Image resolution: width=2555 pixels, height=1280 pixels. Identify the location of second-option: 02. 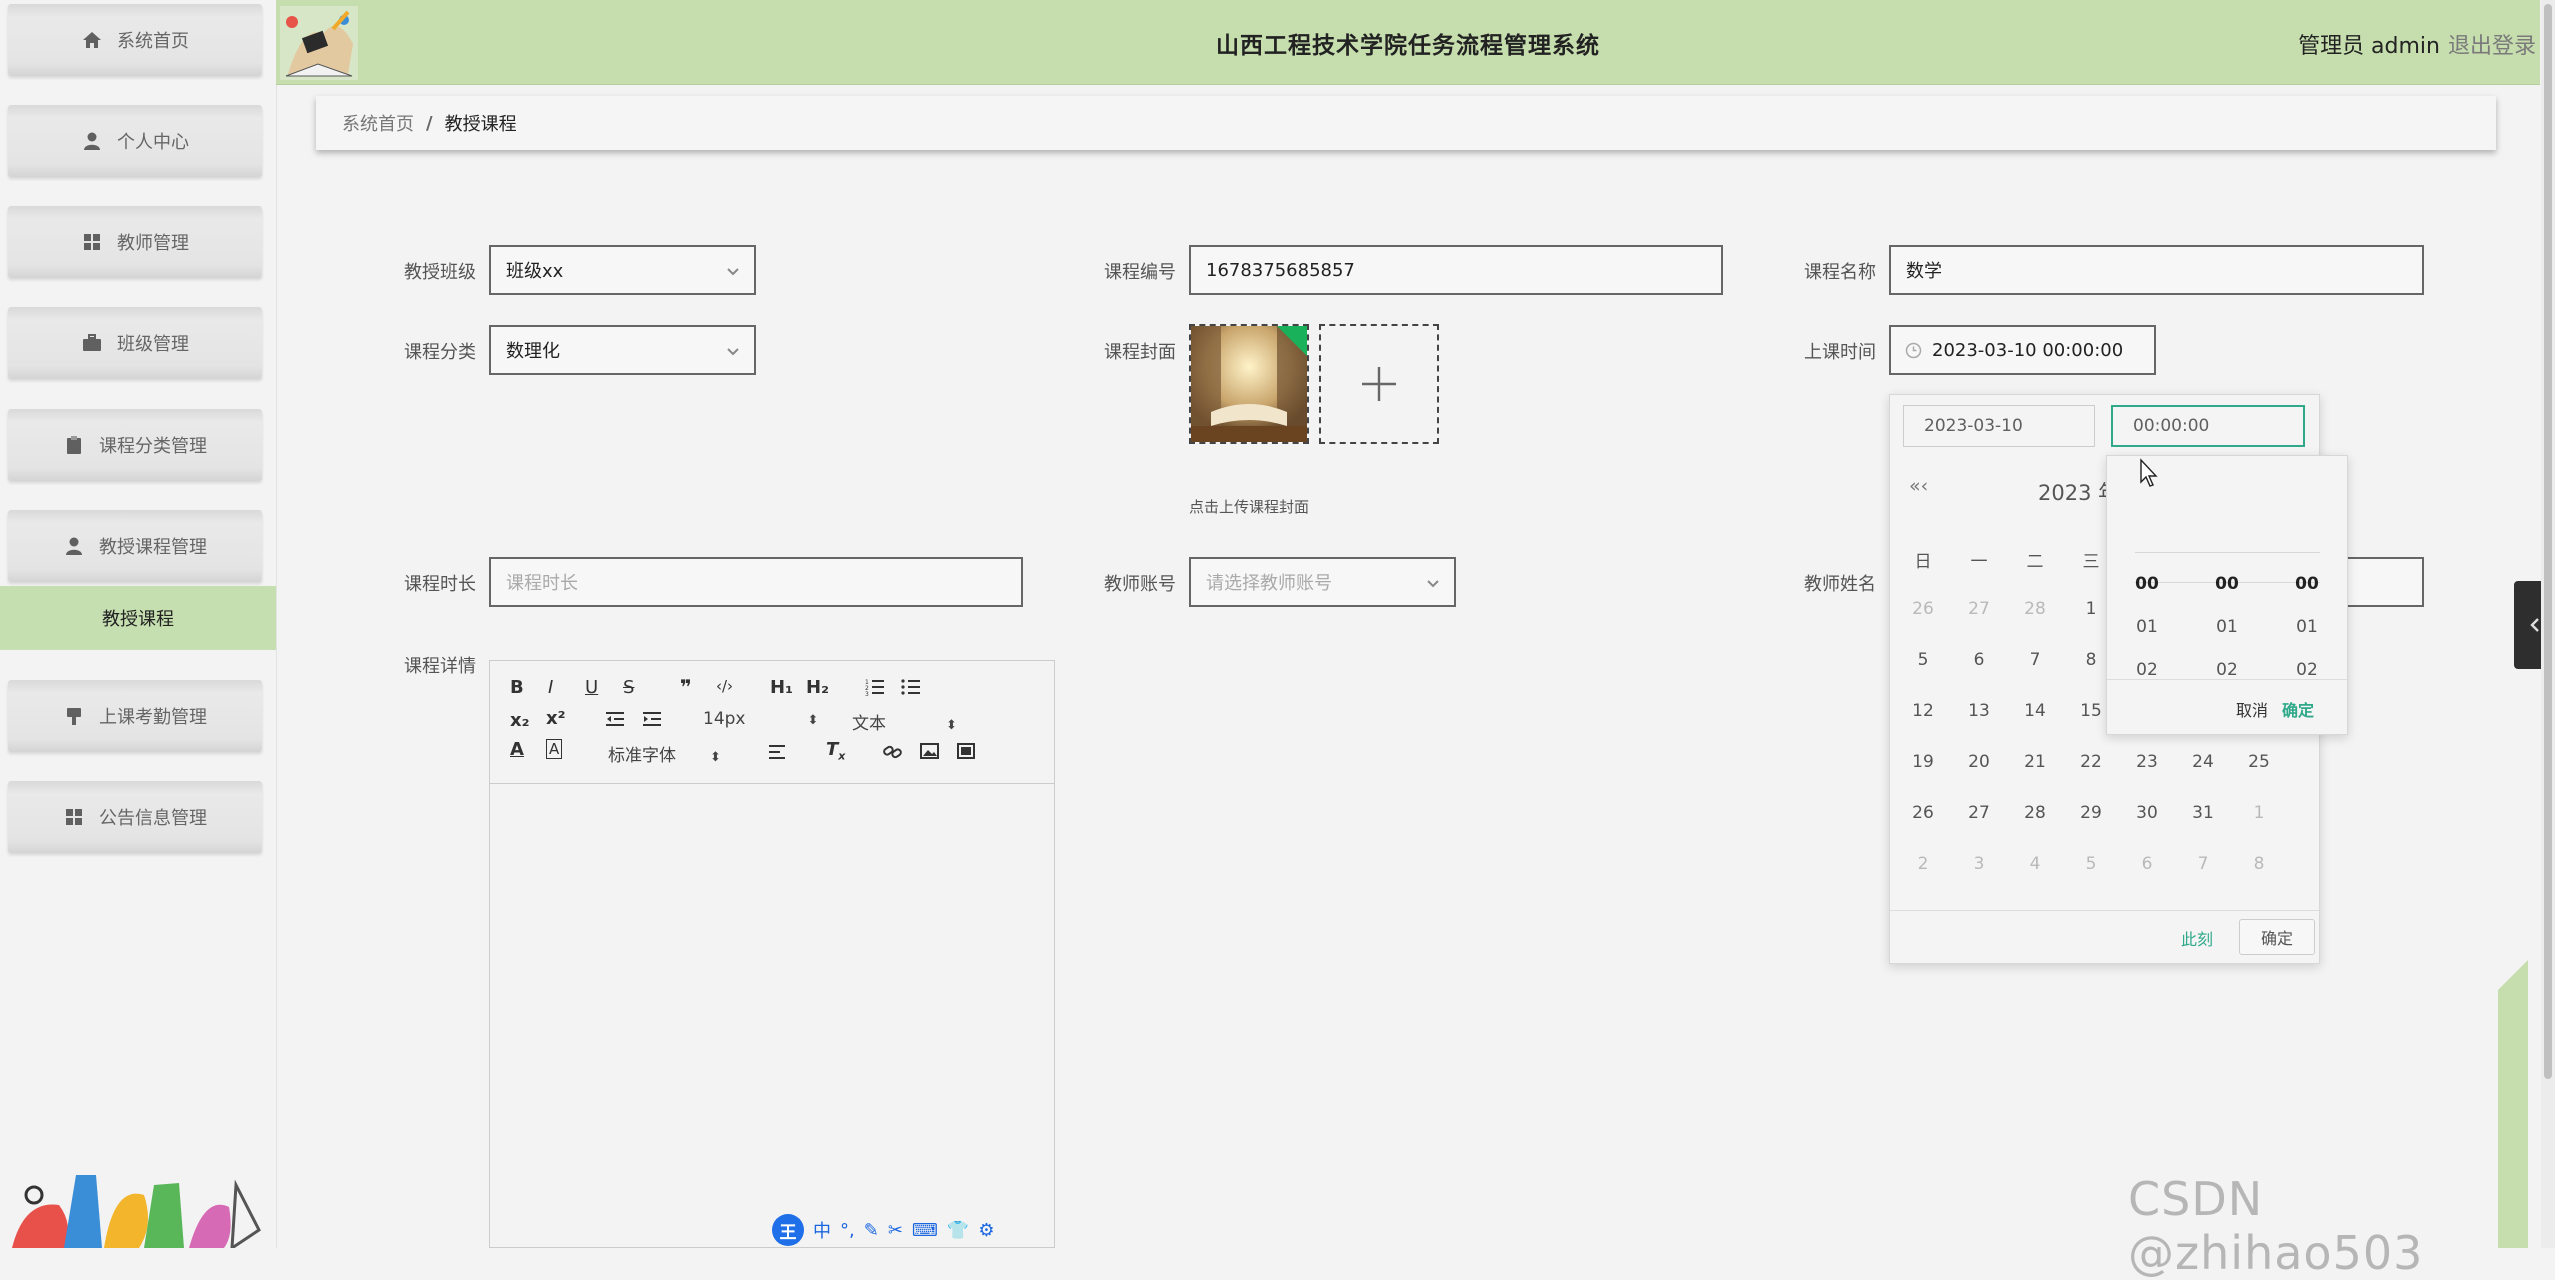
(2307, 670).